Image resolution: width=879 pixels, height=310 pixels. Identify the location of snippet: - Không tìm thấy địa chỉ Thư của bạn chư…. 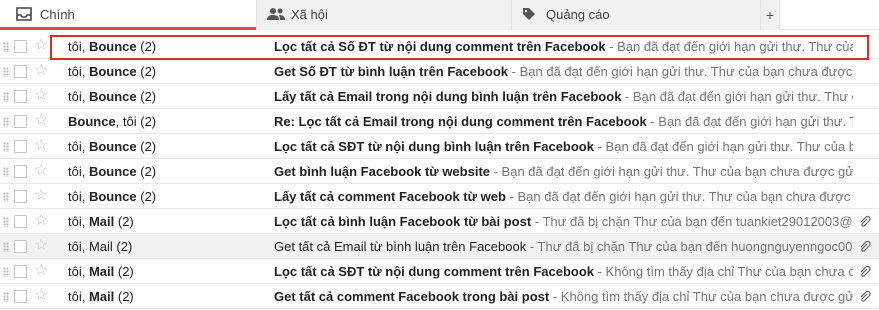
(701, 296).